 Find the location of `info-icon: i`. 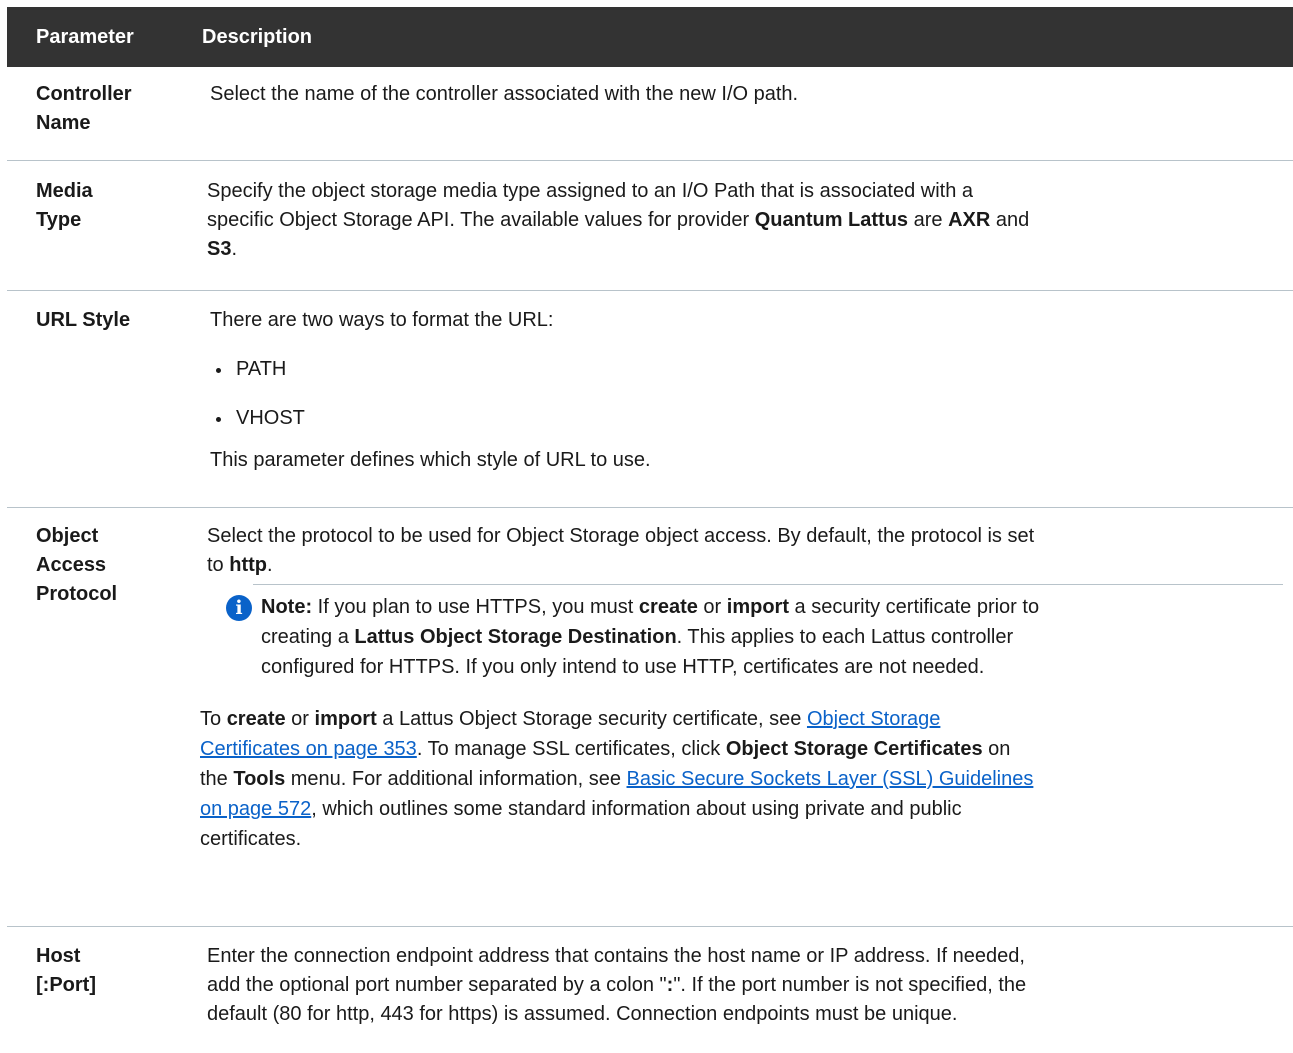

info-icon: i is located at coordinates (239, 608).